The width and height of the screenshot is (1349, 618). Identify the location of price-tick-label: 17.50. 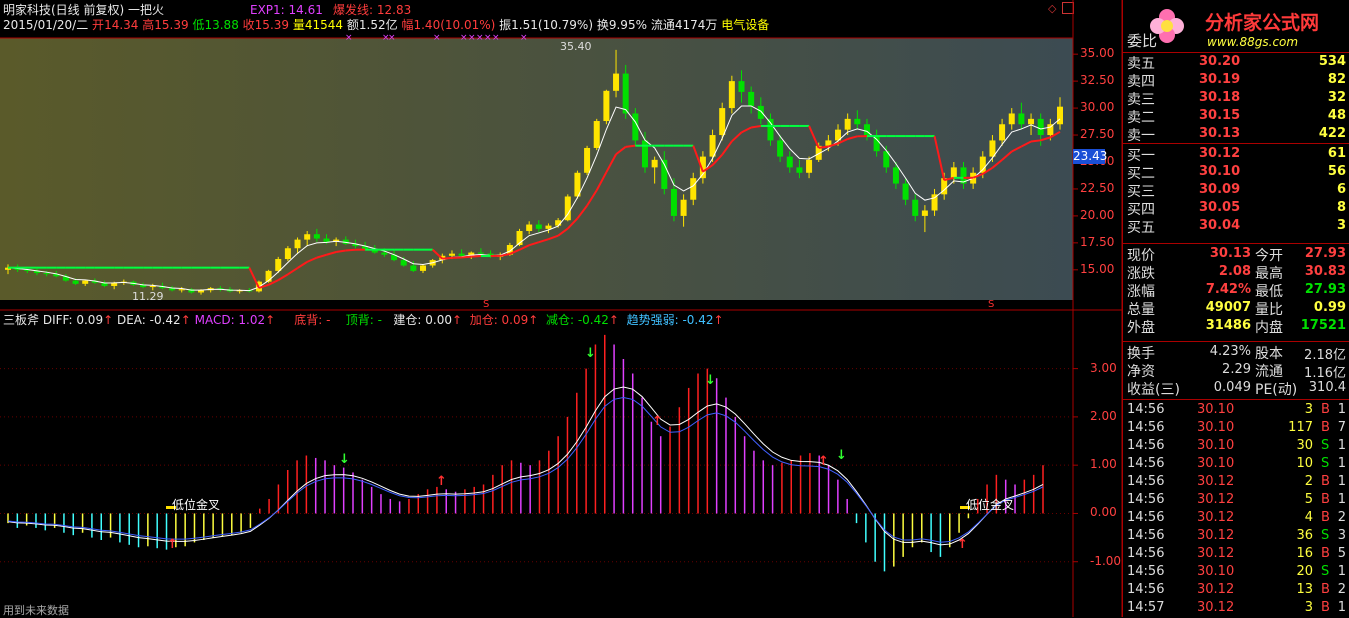
(1097, 242).